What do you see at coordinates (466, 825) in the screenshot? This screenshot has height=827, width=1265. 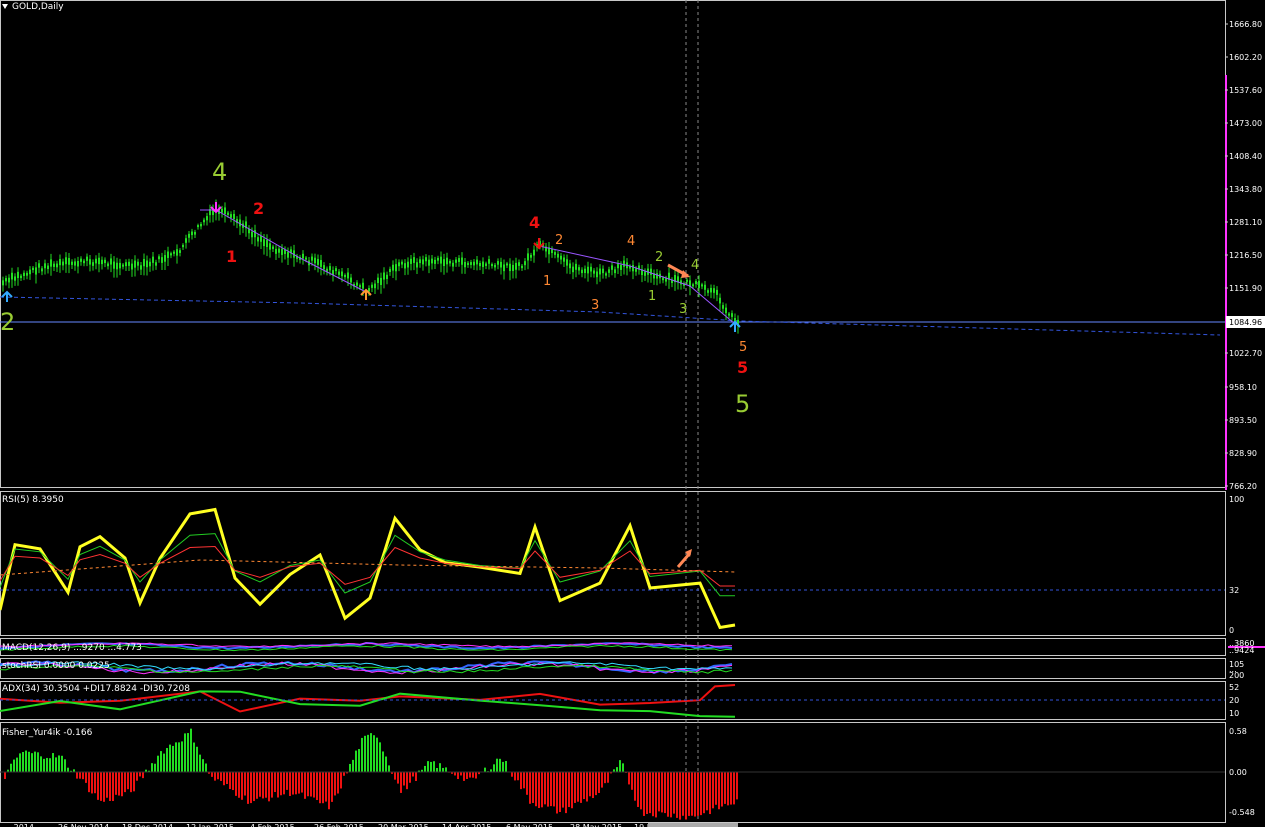 I see `time-axis-label: 14 Apr 2015` at bounding box center [466, 825].